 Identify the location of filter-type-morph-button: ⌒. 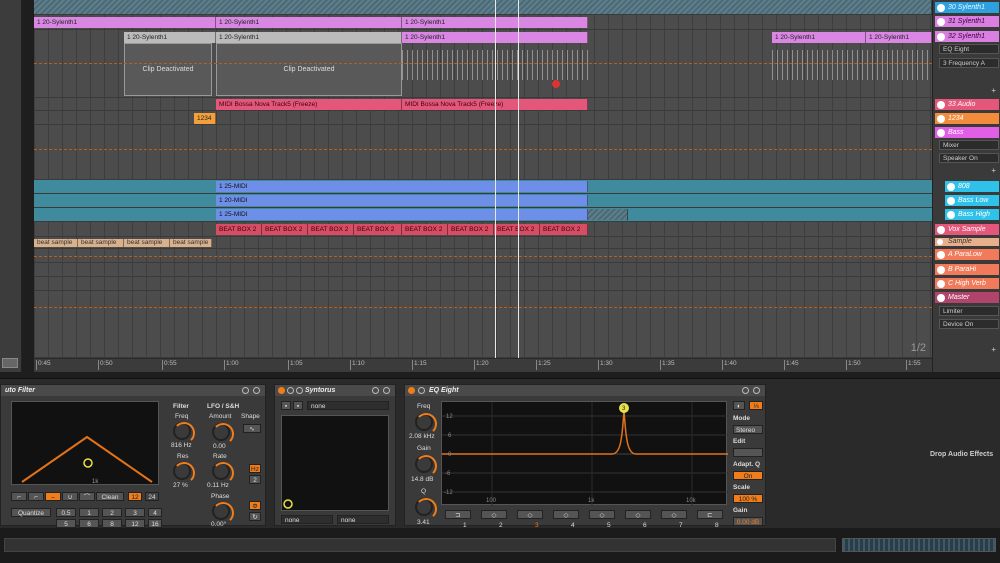
(87, 496).